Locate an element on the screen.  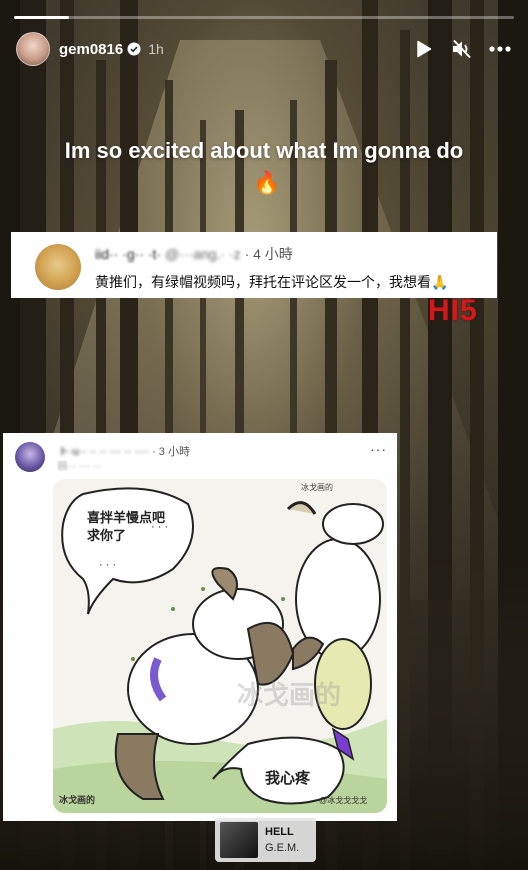
bubble-dots: · · · is located at coordinates (160, 527).